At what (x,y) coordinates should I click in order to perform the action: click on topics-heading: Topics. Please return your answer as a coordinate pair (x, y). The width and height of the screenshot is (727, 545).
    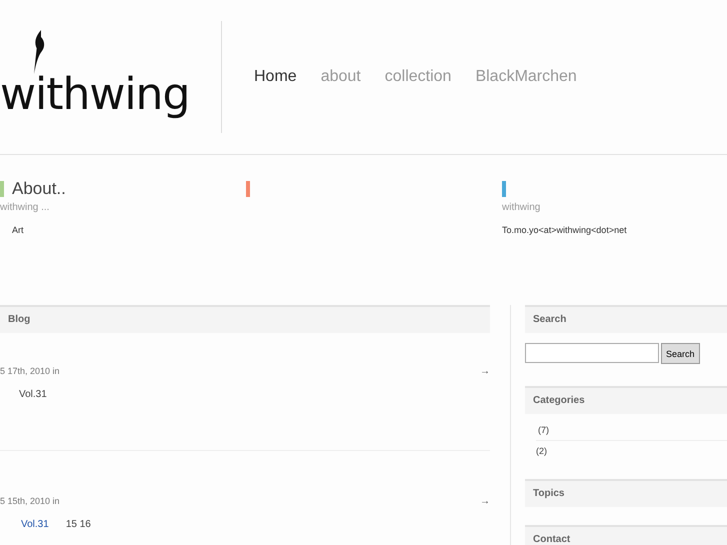
    Looking at the image, I should click on (626, 493).